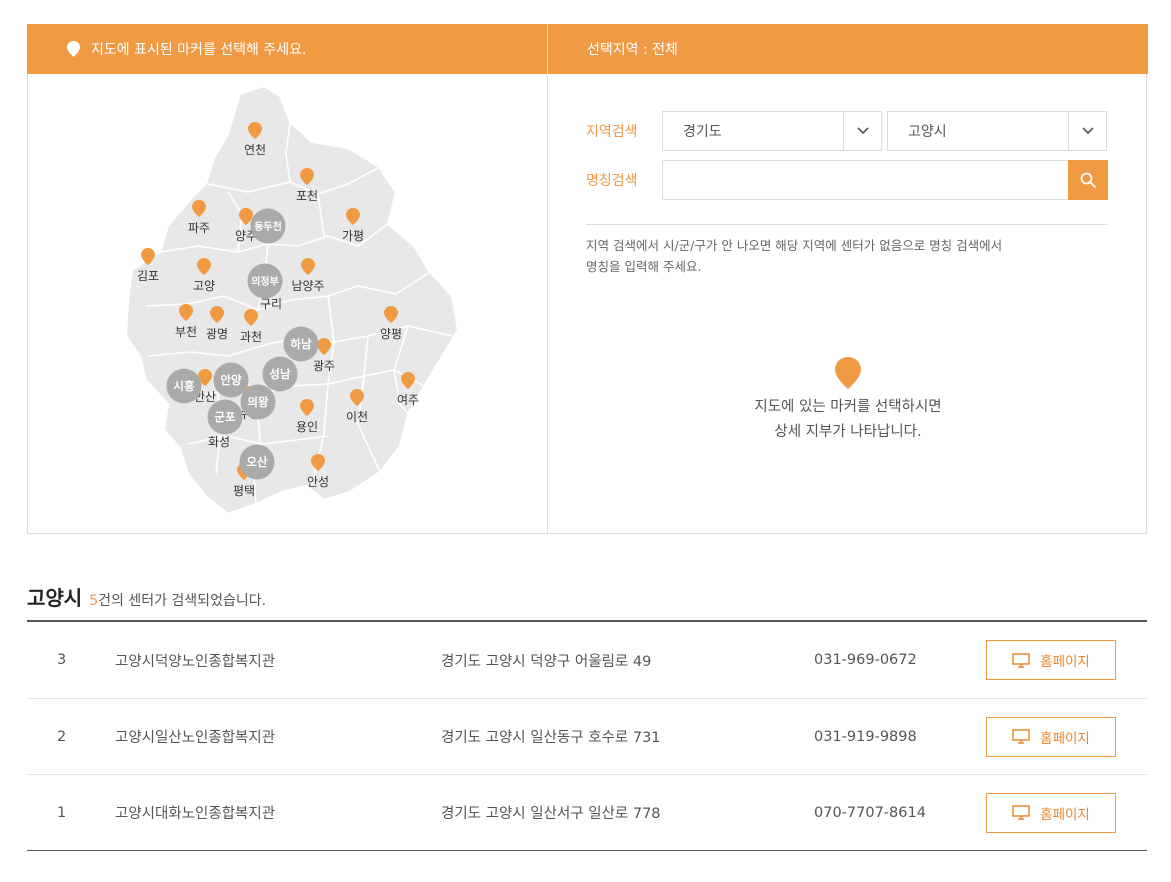 Image resolution: width=1171 pixels, height=882 pixels. I want to click on name-search-label: 명칭검색, so click(612, 181).